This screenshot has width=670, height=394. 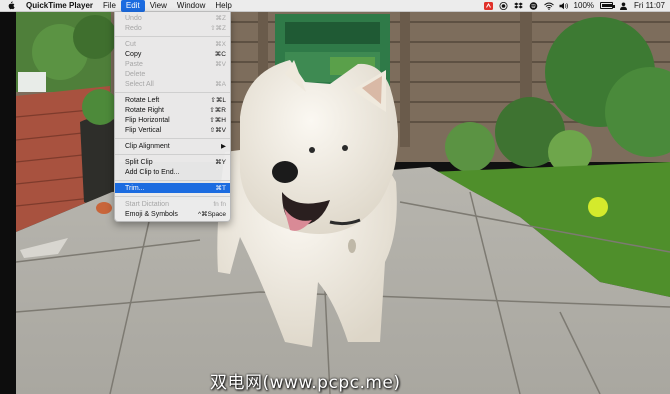 What do you see at coordinates (172, 120) in the screenshot?
I see `menu-item-flip-horizontal: Flip Horizontal ⇧⌘H` at bounding box center [172, 120].